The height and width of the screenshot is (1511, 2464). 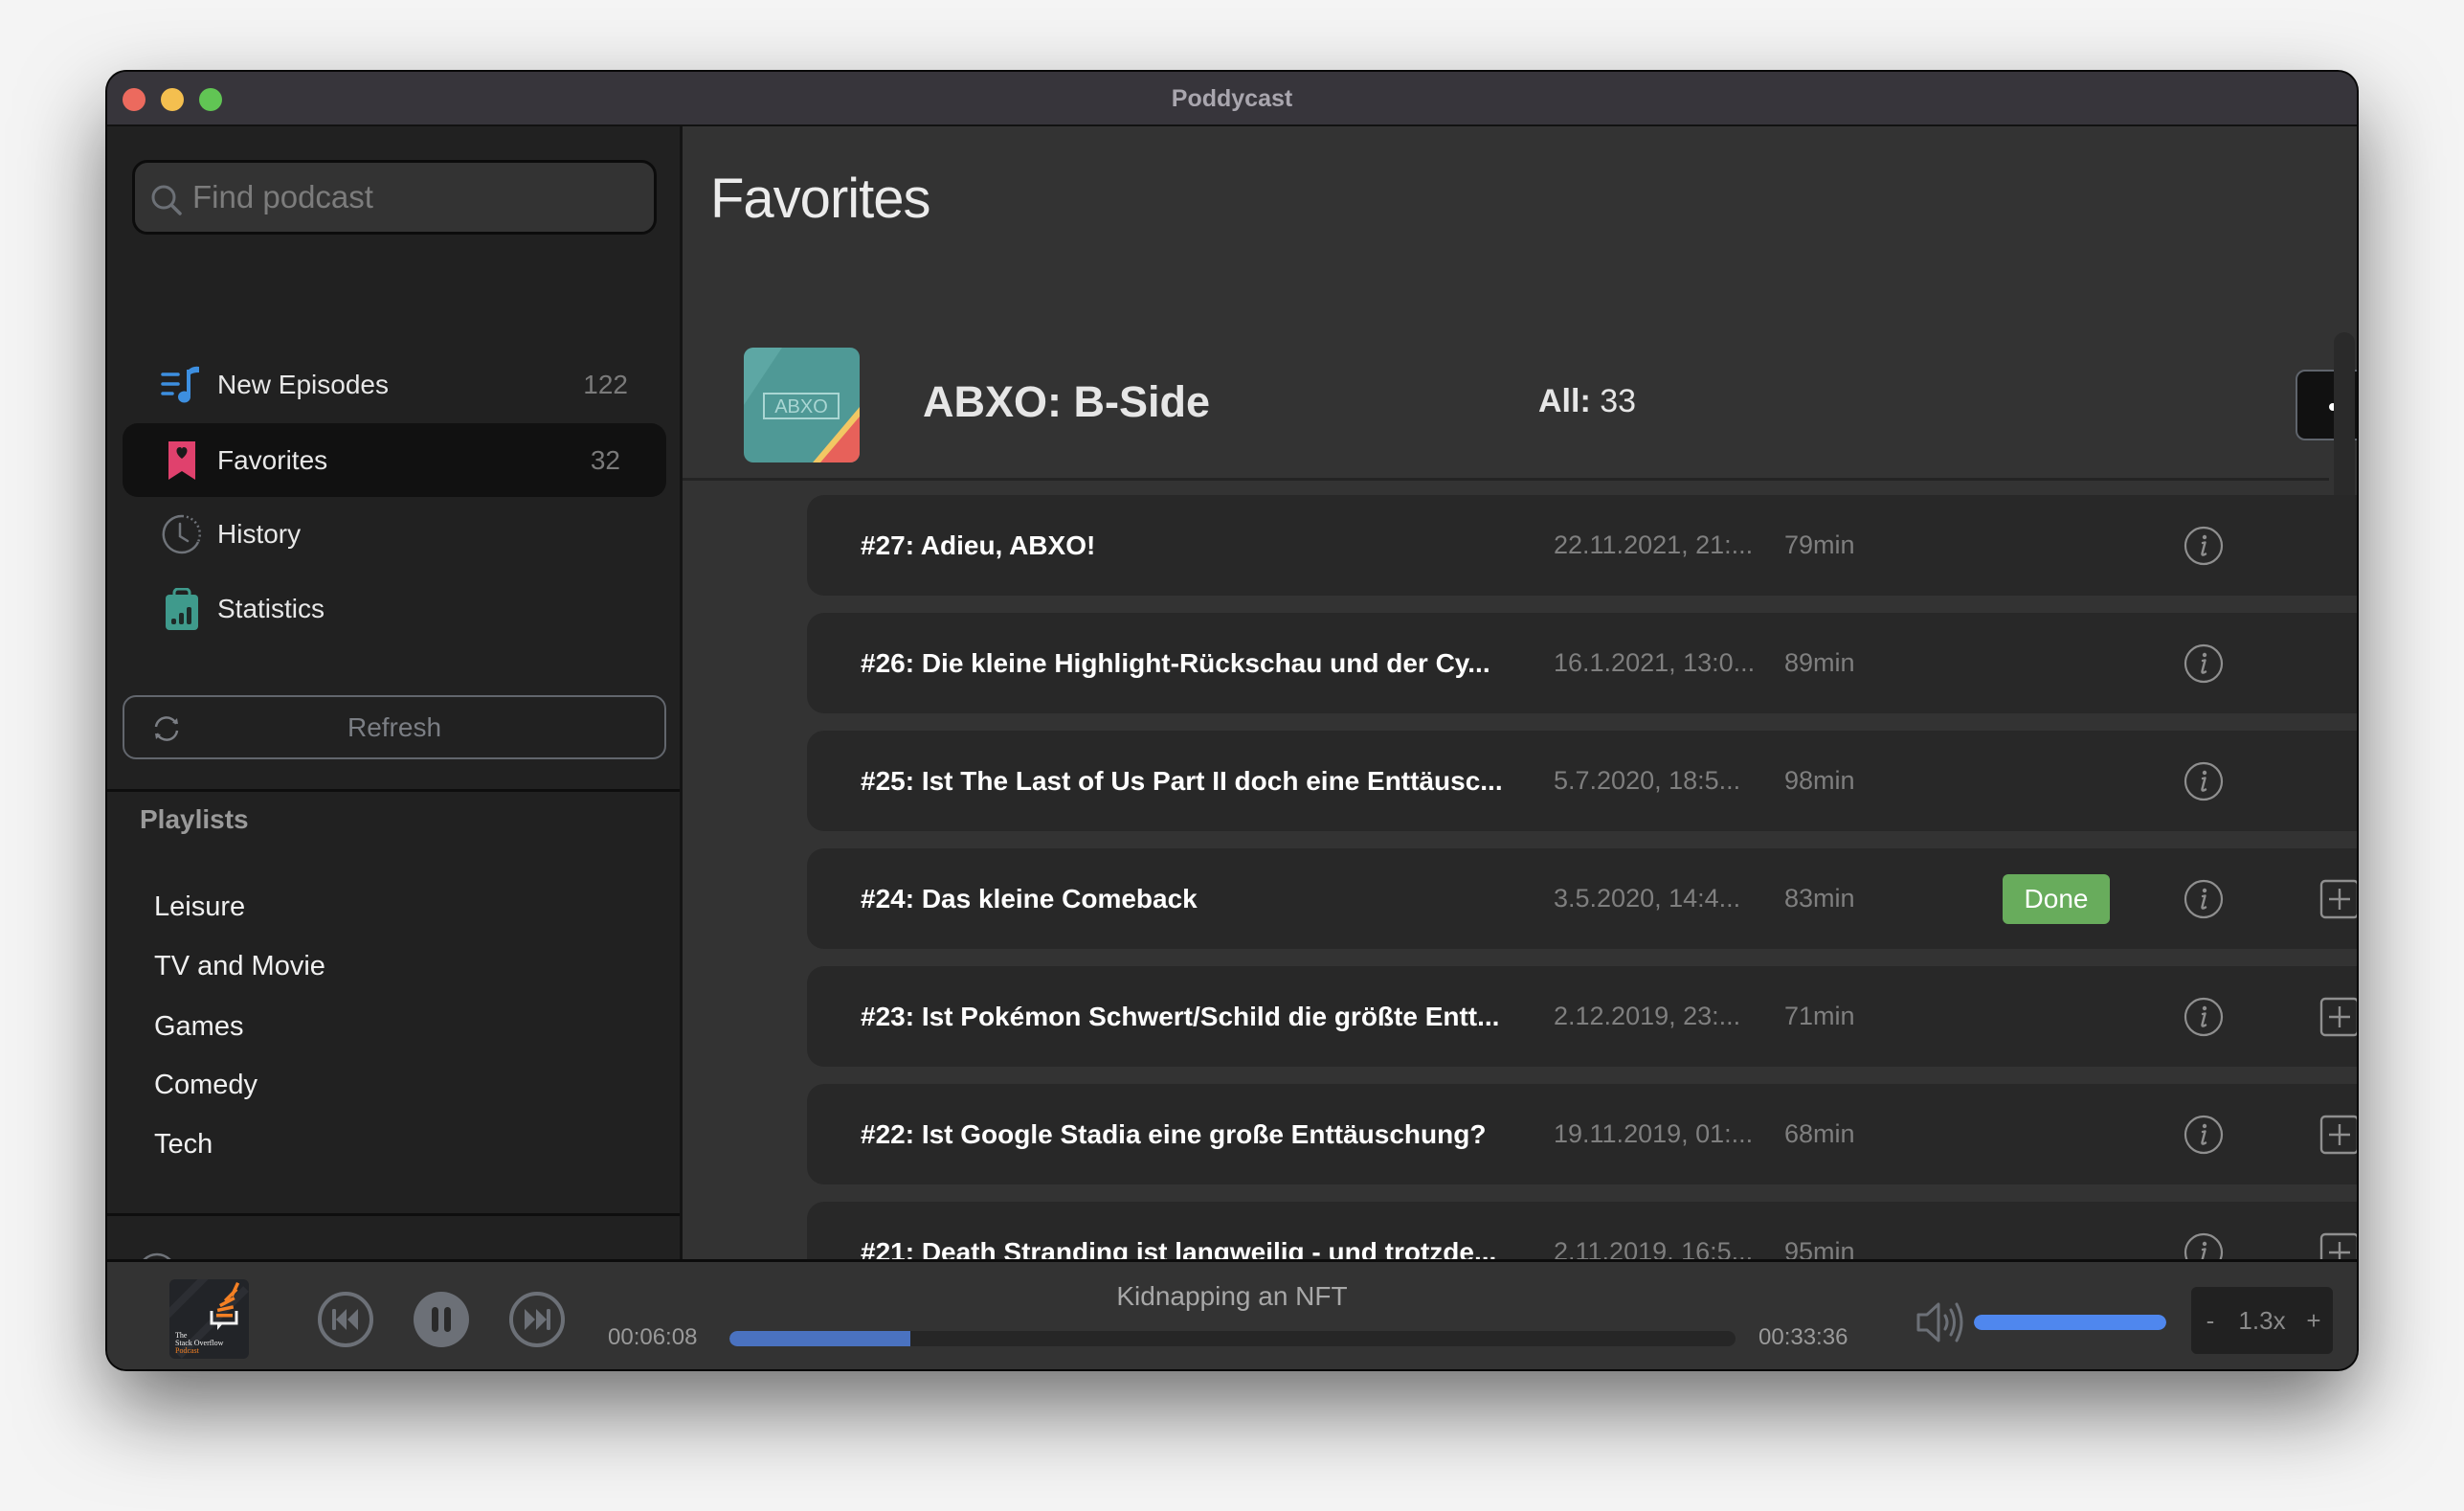 I want to click on sidebar-item-favorites: Favorites 32, so click(x=395, y=460).